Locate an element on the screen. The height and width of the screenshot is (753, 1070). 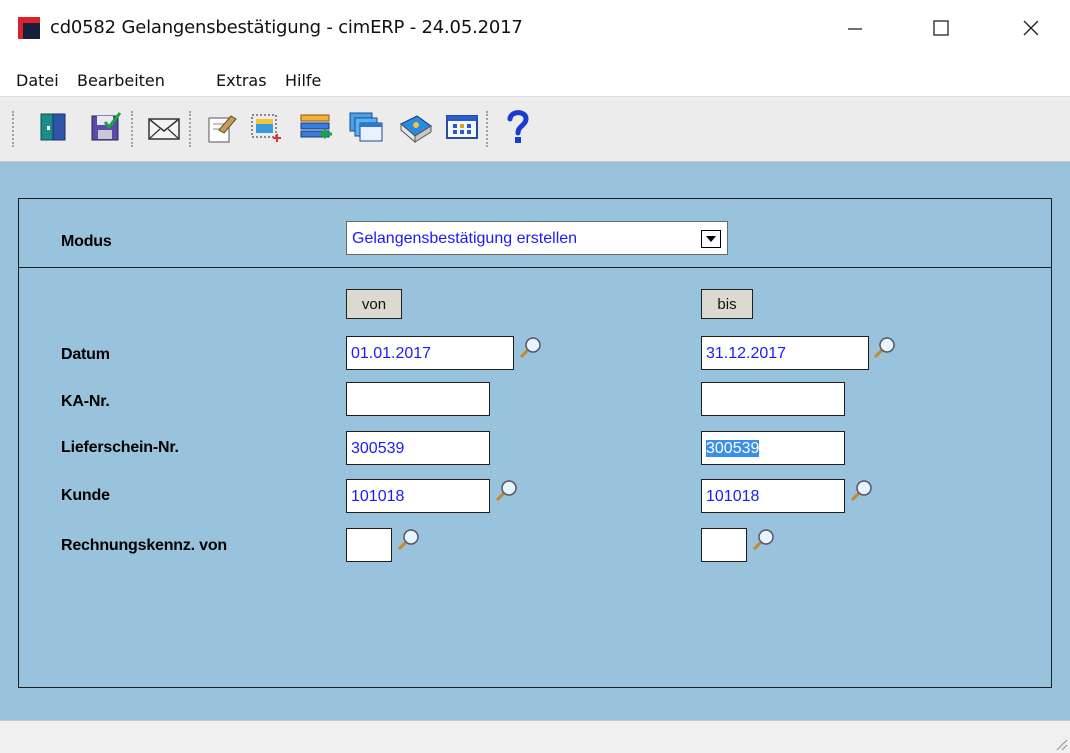
lieferschein-from-field: 300539 is located at coordinates (418, 448).